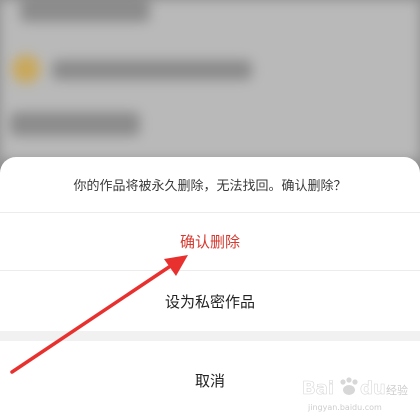  I want to click on baidu-watermark-logo: Bai du 经验 jingyan.baidu.com, so click(355, 394).